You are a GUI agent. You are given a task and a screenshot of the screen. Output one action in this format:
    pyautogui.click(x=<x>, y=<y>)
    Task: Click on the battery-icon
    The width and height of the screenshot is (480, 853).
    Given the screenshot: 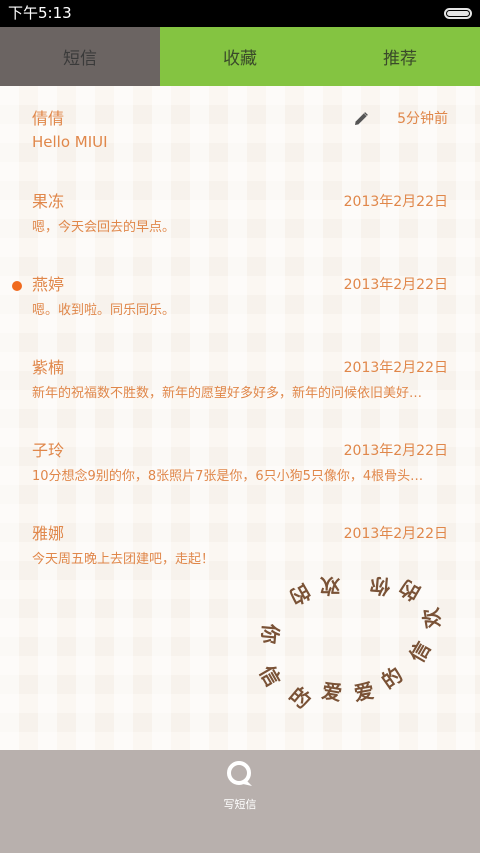 What is the action you would take?
    pyautogui.click(x=458, y=13)
    